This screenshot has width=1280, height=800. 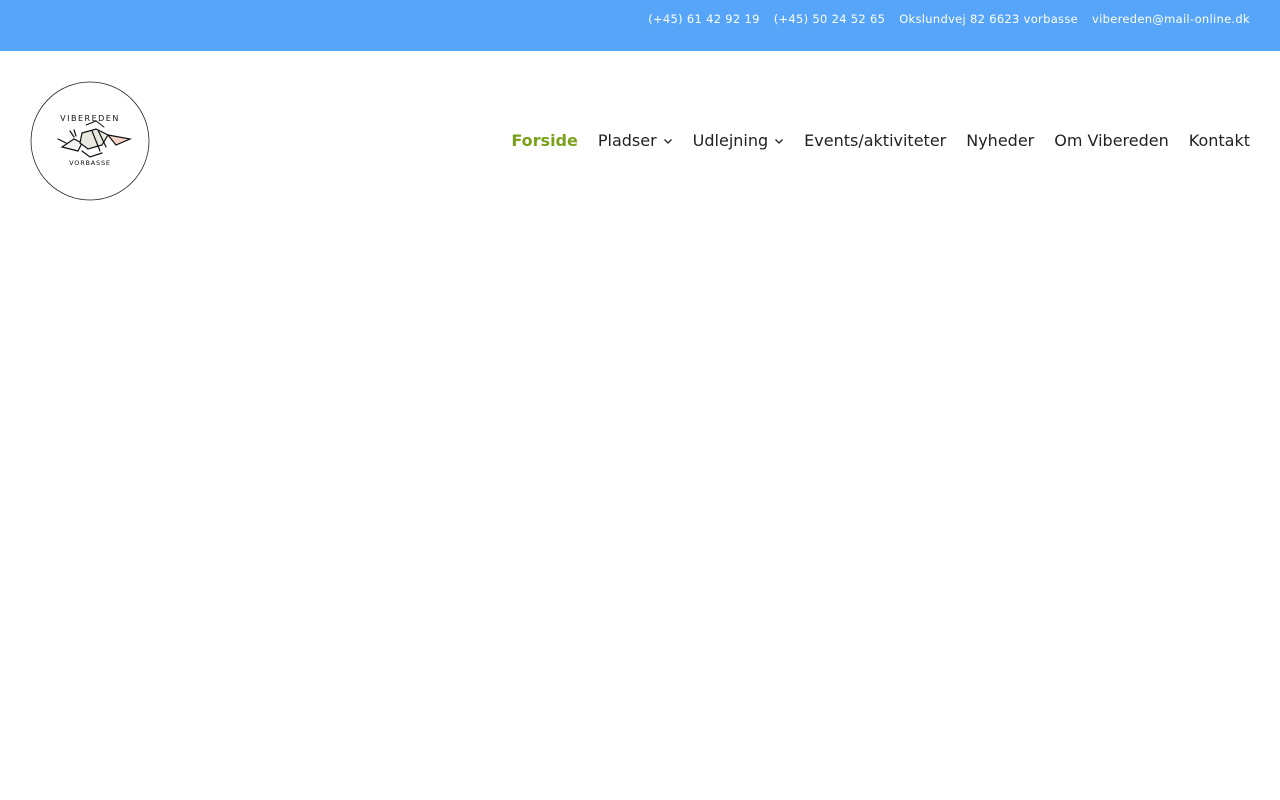 I want to click on nav-item-label: Forside, so click(x=544, y=140).